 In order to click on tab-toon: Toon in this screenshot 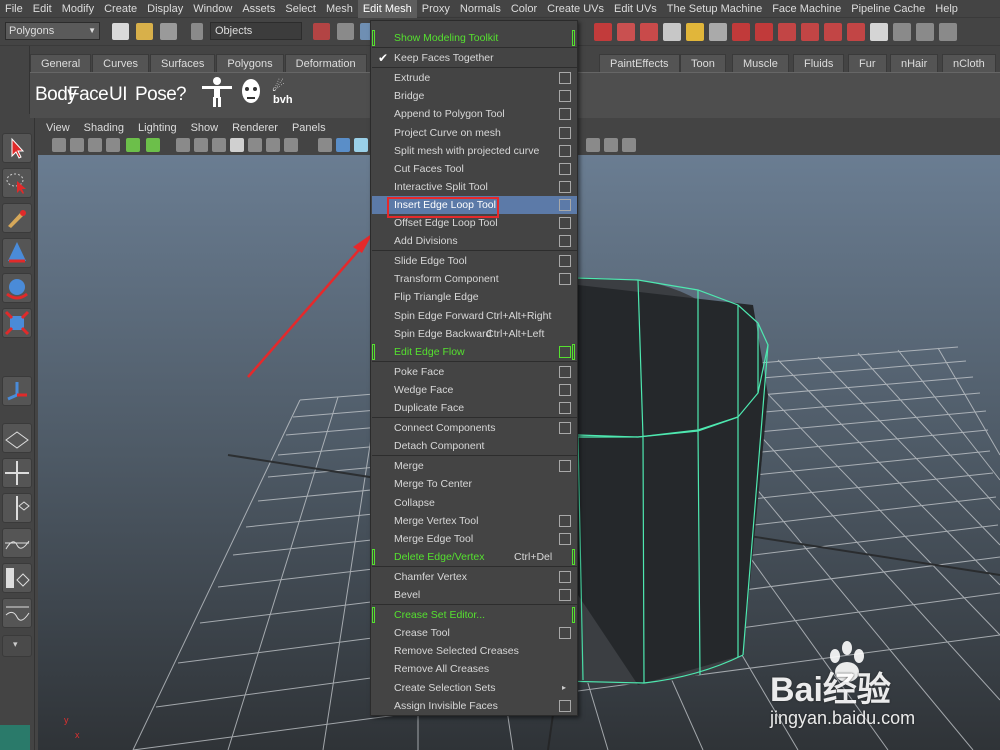, I will do `click(703, 63)`.